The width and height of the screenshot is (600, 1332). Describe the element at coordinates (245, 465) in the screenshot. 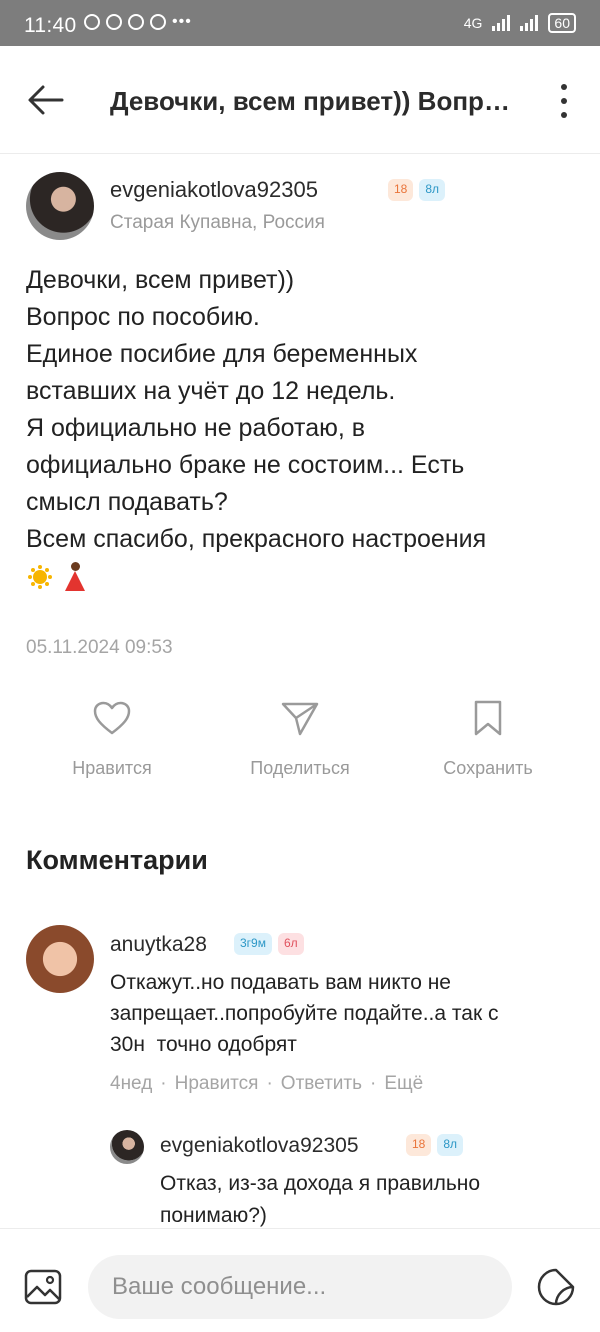

I see `post-line: официально браке не состоим... Есть` at that location.